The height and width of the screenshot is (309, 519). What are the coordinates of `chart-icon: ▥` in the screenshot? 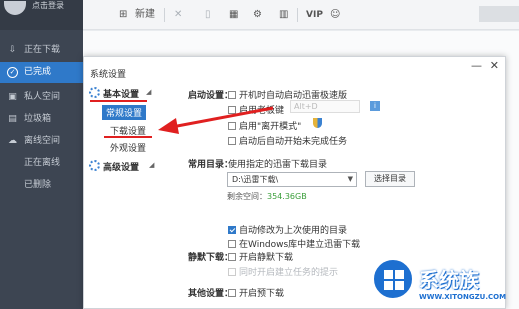 It's located at (283, 15).